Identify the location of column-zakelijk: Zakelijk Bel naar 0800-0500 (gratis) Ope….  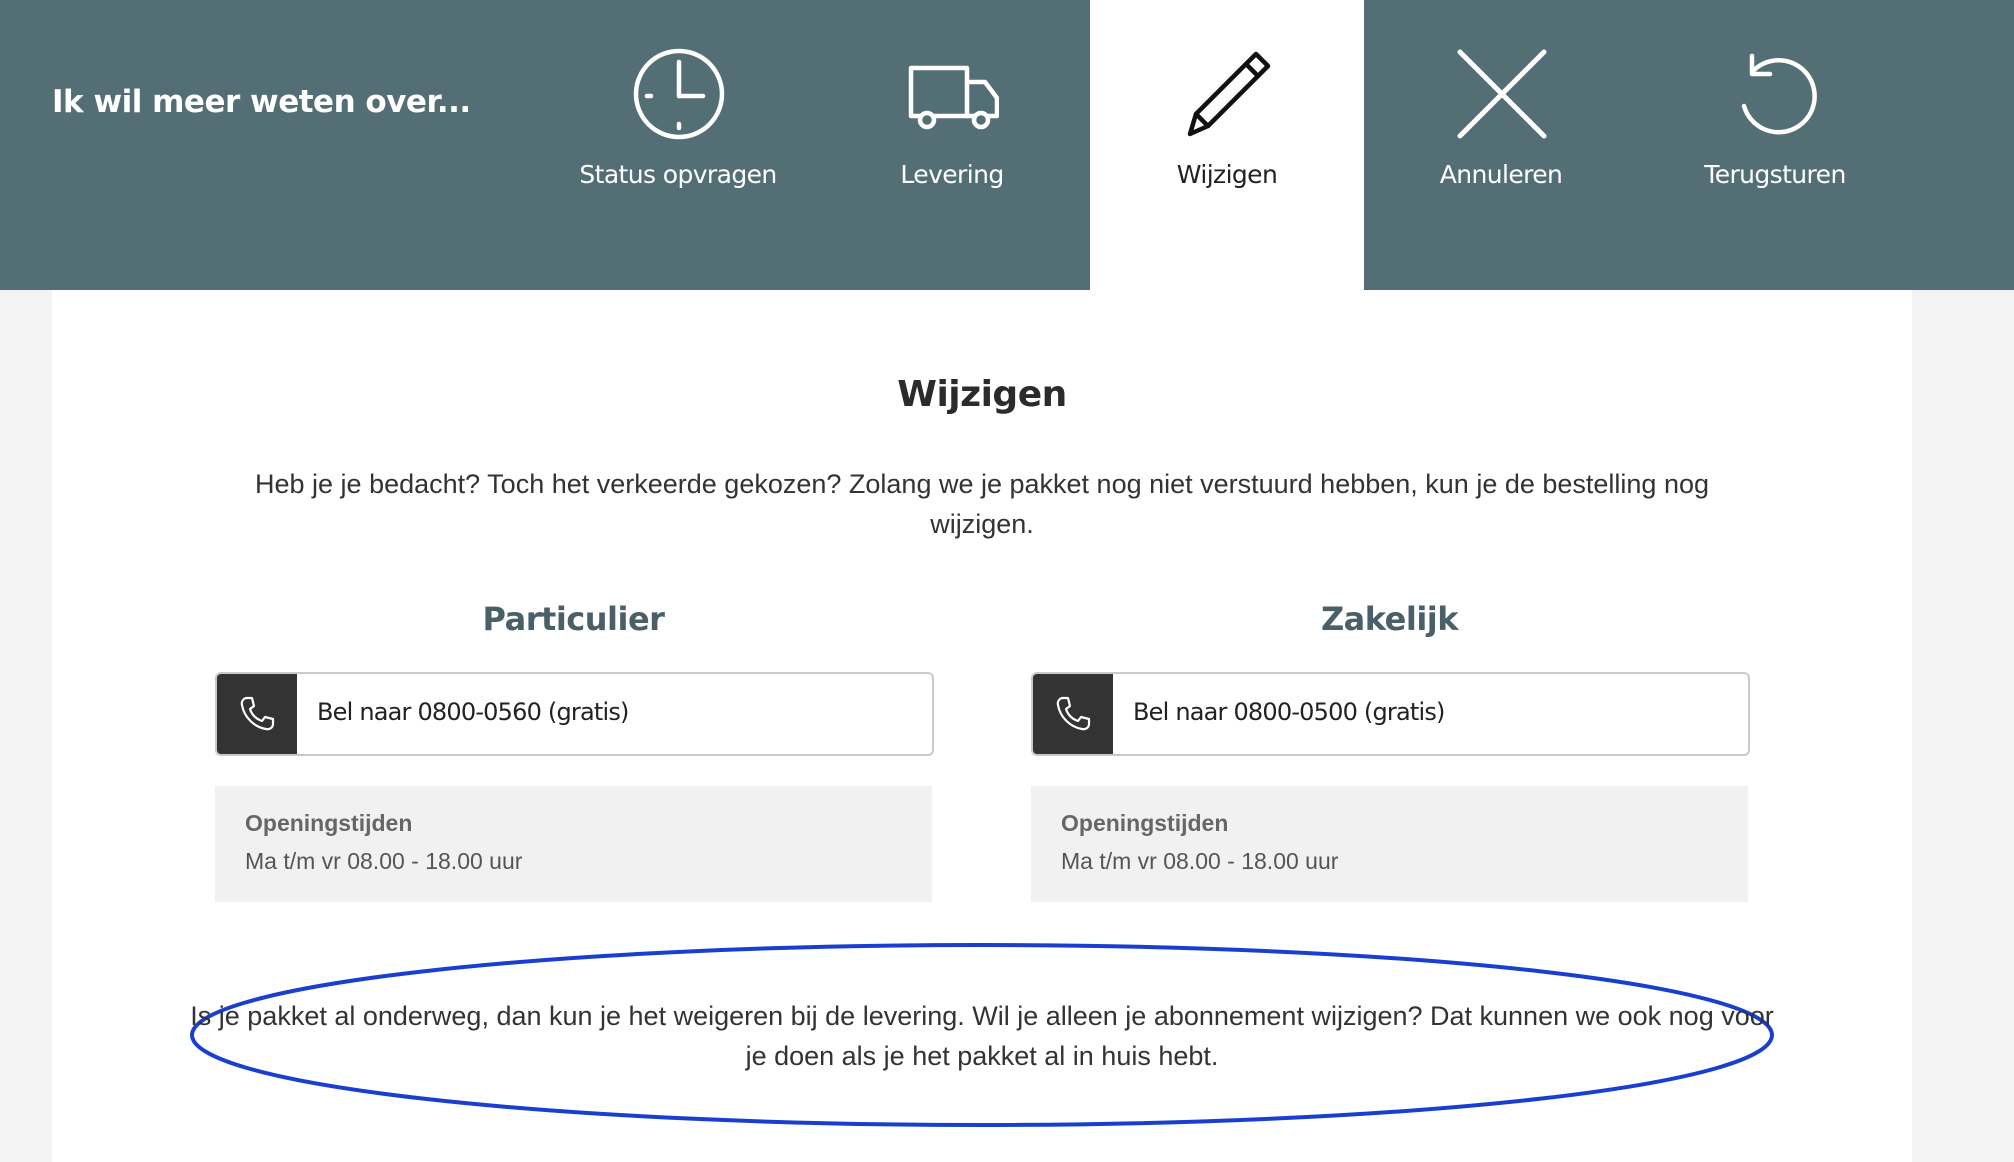
(1390, 751).